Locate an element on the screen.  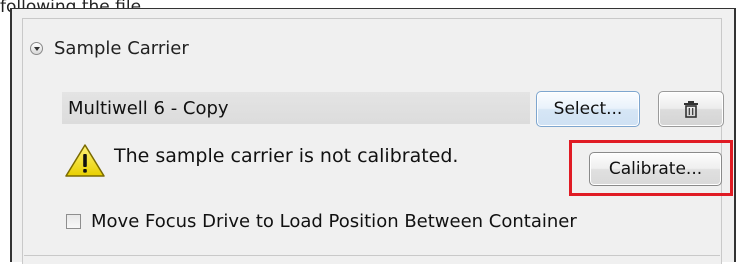
panel-divider is located at coordinates (372, 255).